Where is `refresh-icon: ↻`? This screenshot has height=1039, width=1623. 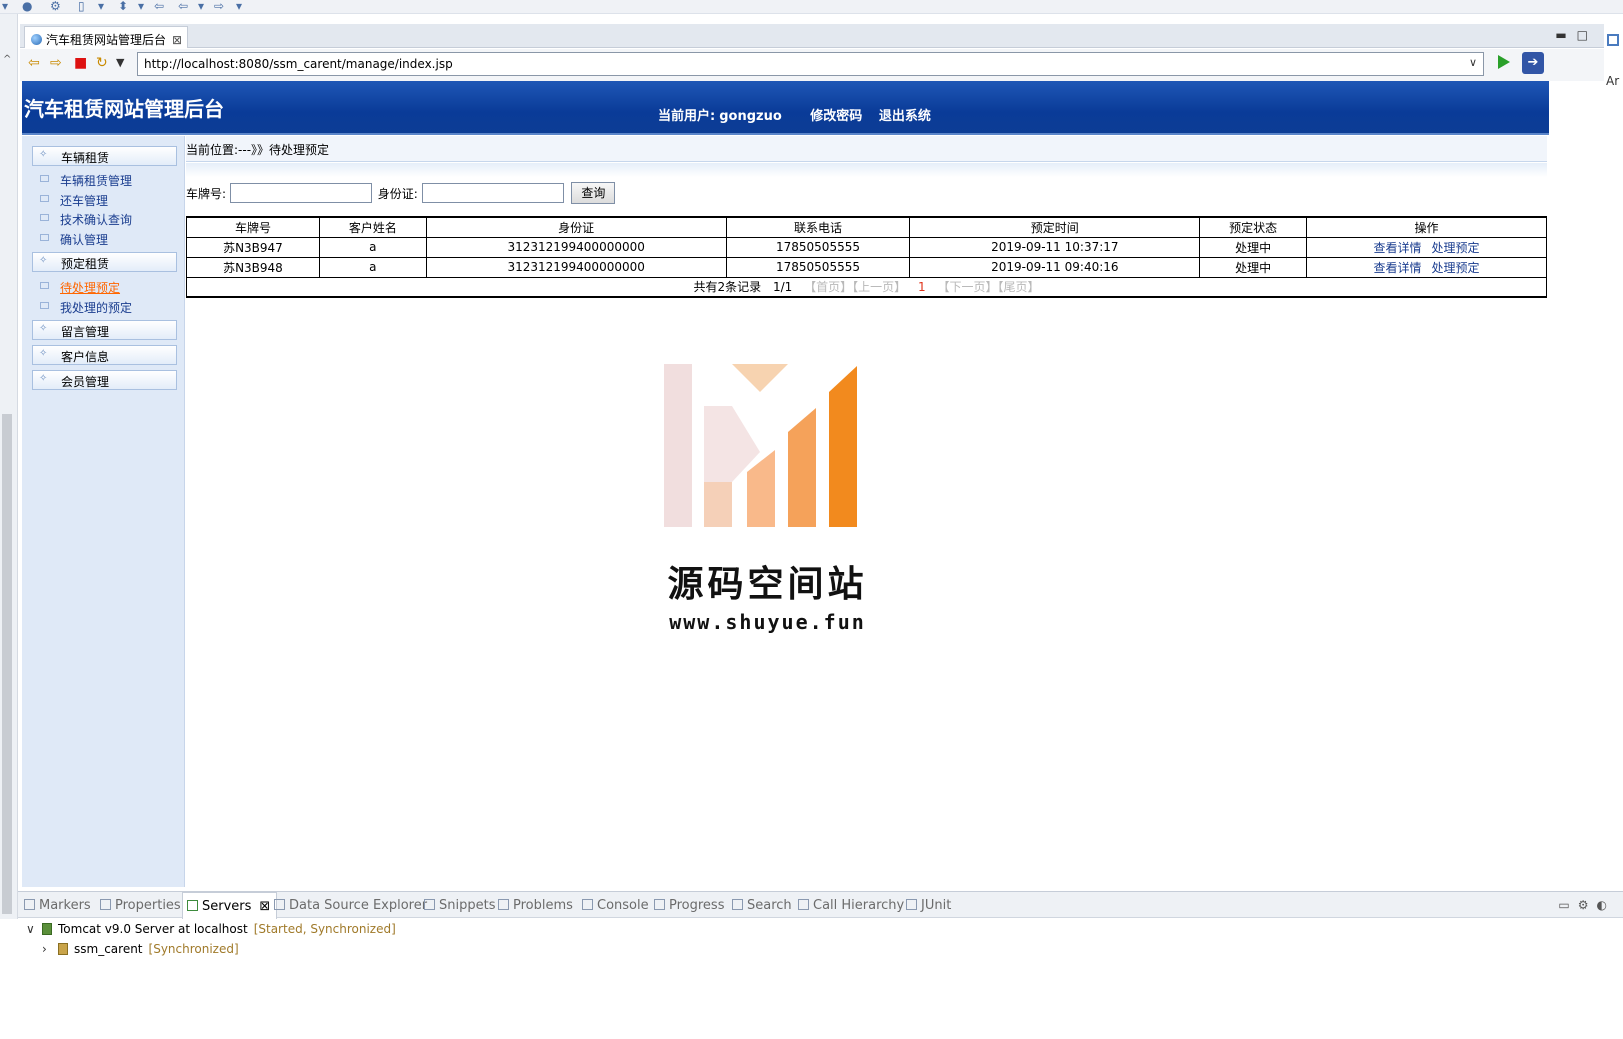 refresh-icon: ↻ is located at coordinates (102, 63).